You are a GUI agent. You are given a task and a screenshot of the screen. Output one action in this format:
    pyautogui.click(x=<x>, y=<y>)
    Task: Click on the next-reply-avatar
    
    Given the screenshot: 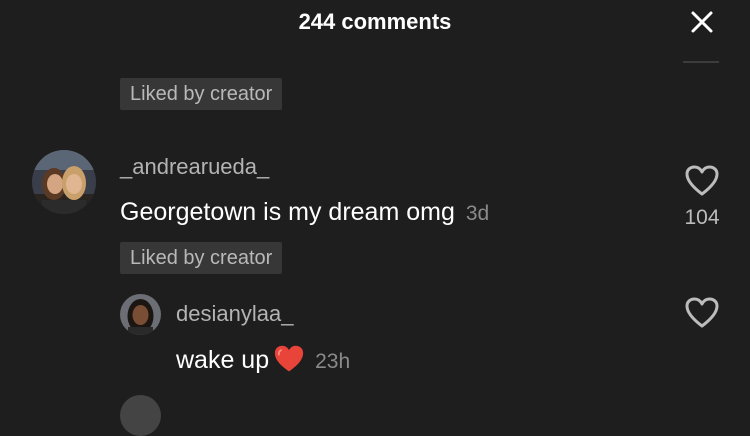 What is the action you would take?
    pyautogui.click(x=140, y=415)
    